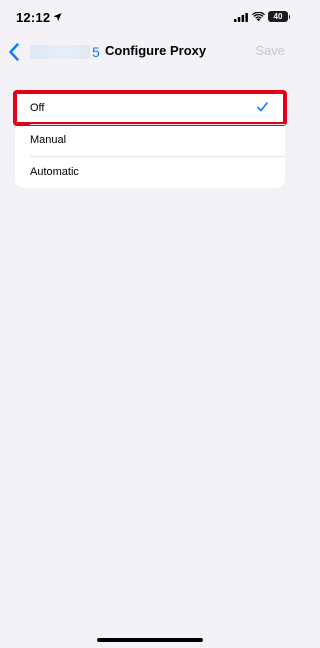 The height and width of the screenshot is (648, 320). What do you see at coordinates (37, 108) in the screenshot?
I see `option-label: Off` at bounding box center [37, 108].